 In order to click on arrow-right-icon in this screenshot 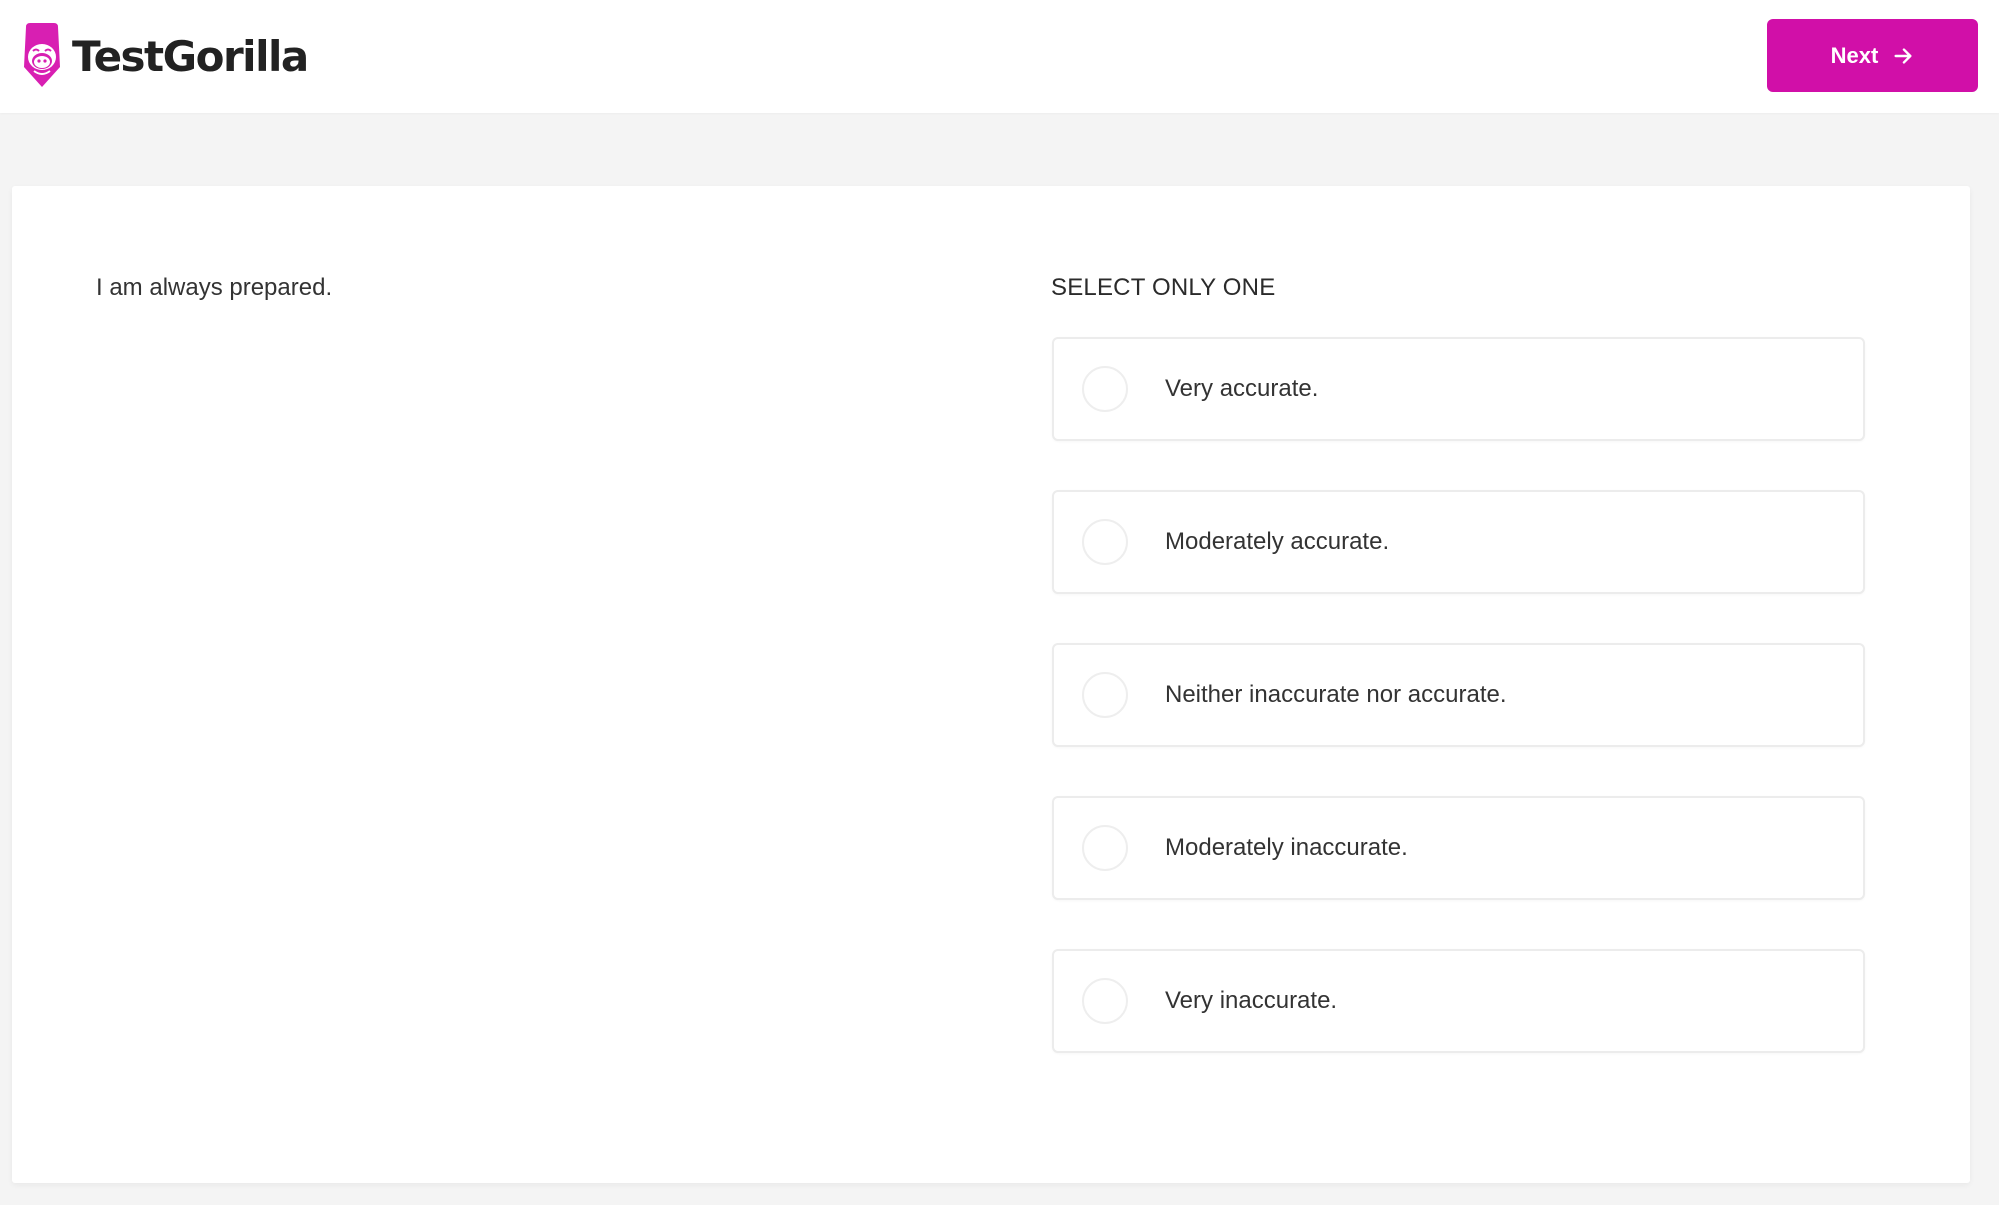, I will do `click(1903, 55)`.